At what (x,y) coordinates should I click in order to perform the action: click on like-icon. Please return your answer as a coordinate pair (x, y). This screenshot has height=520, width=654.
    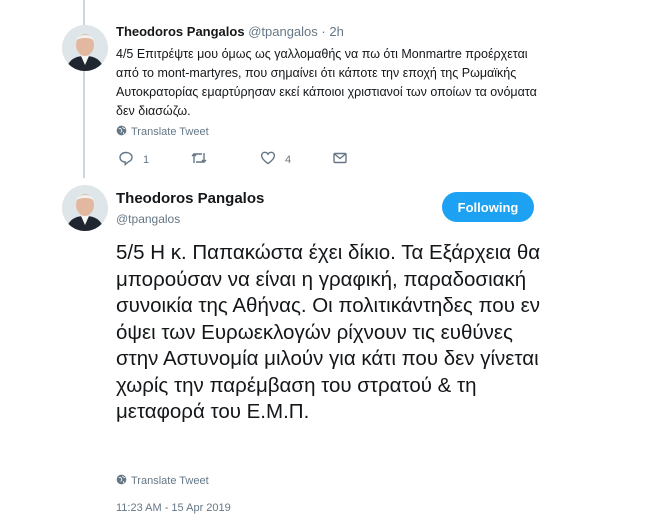
    Looking at the image, I should click on (268, 159).